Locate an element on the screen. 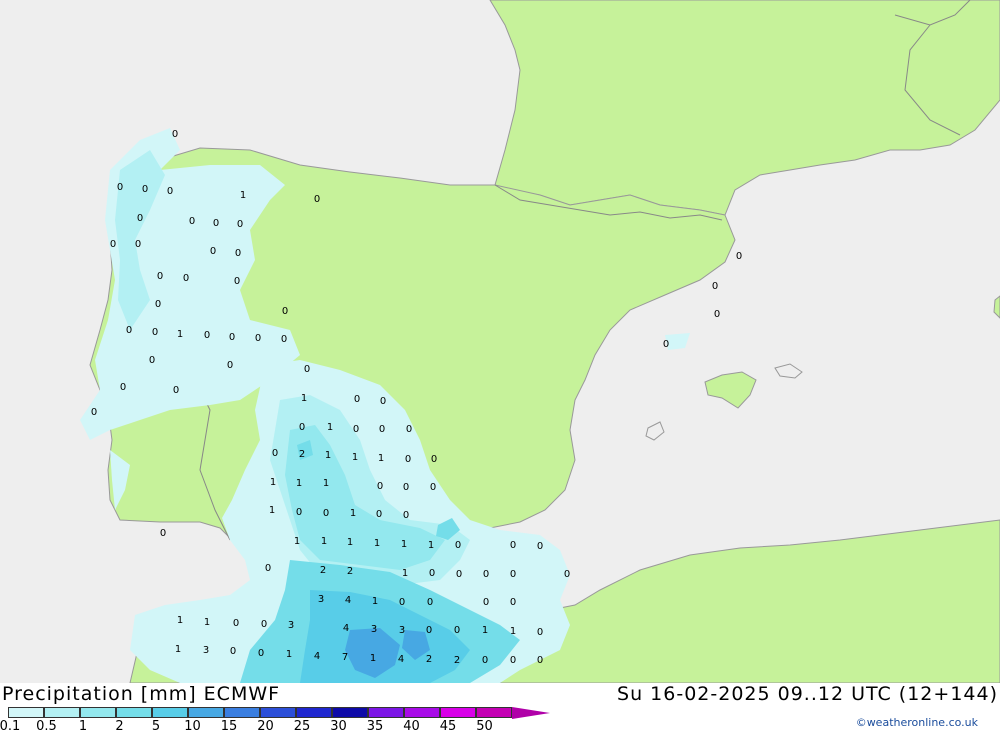 This screenshot has height=734, width=1000. legend-label: 2 is located at coordinates (119, 726).